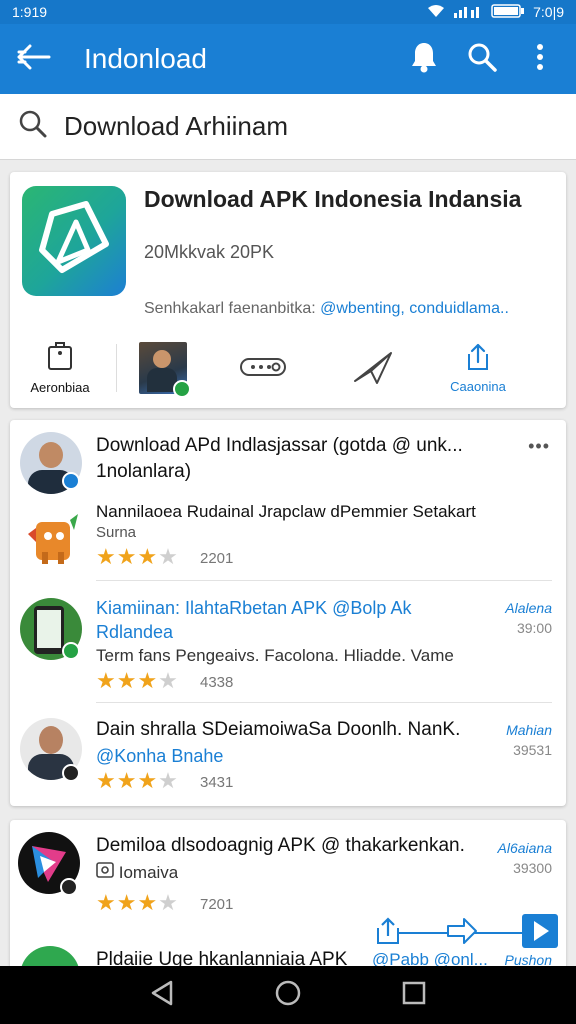  I want to click on action-aeronbiaa: Aeronbiaa, so click(60, 368).